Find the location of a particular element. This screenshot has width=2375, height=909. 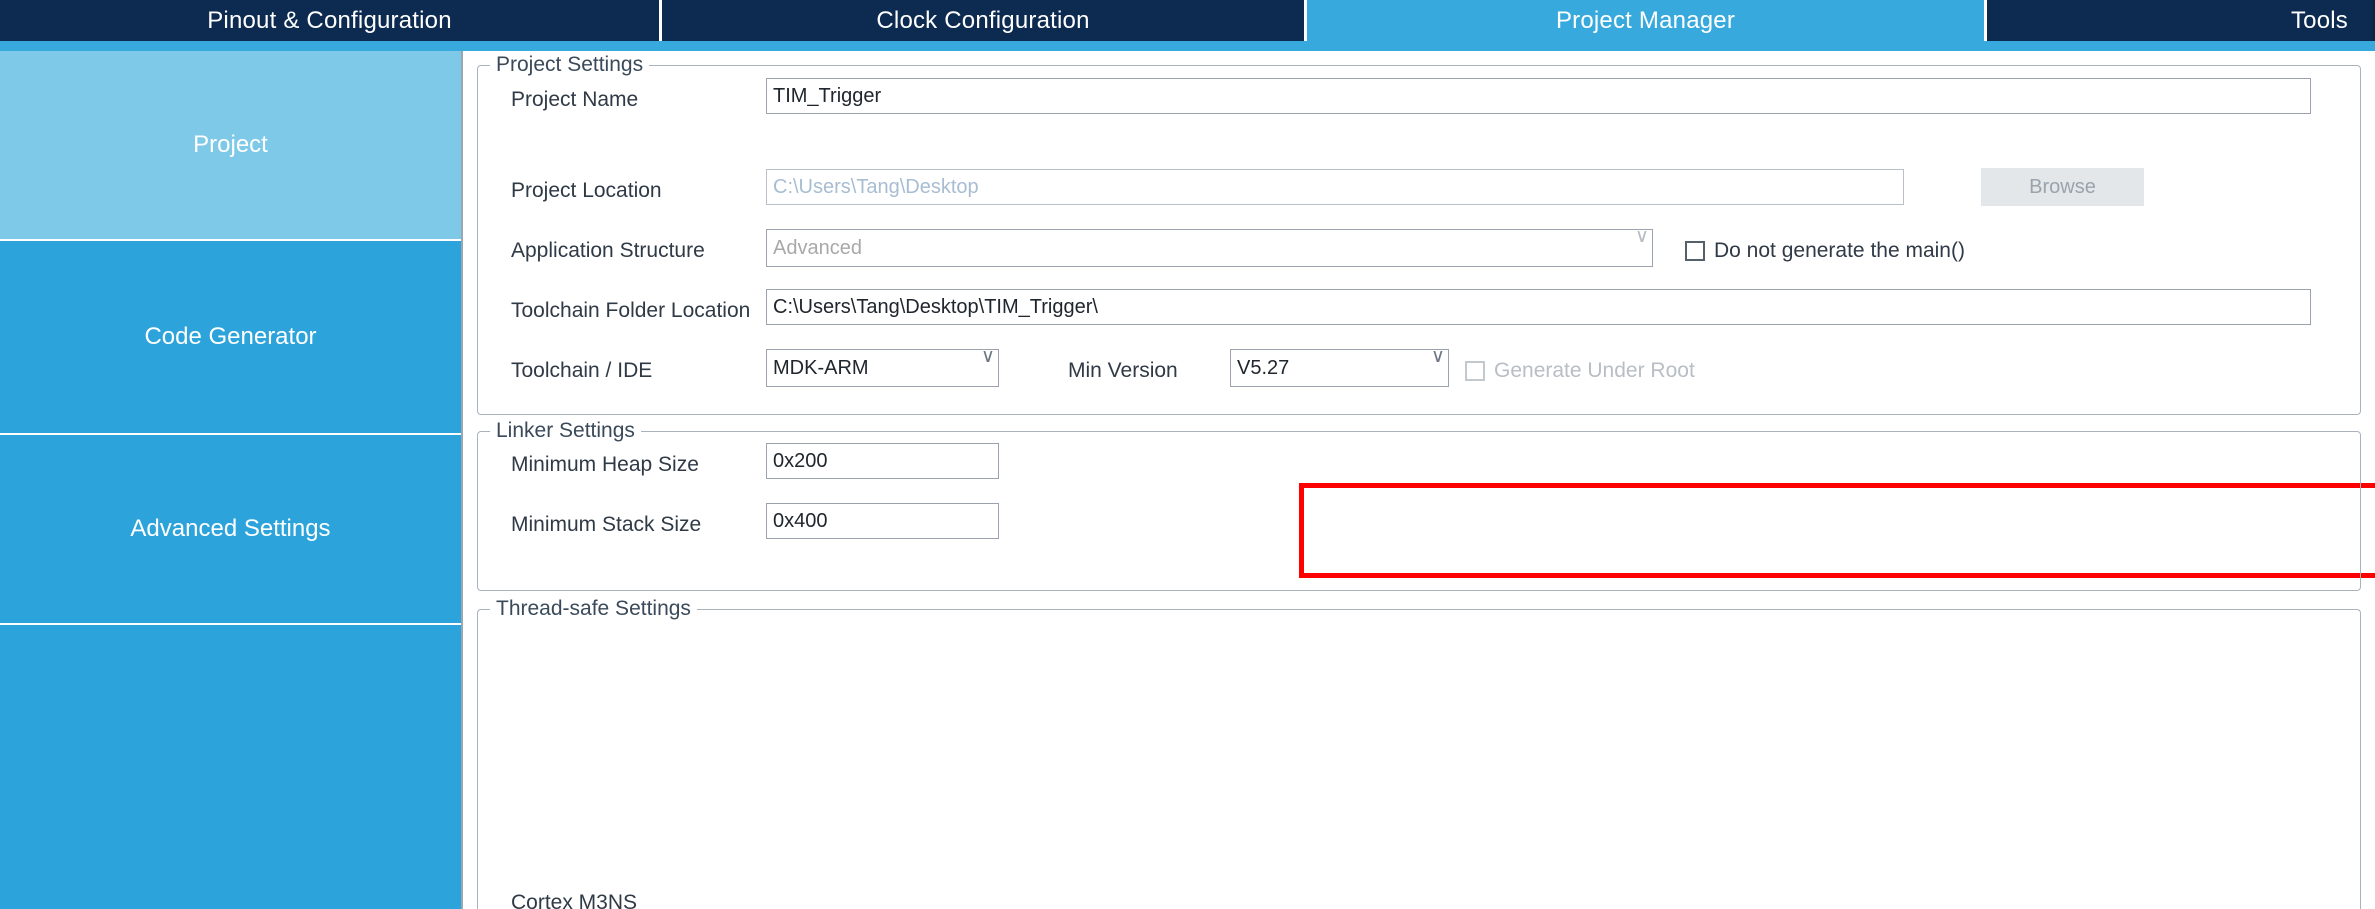

tab-pinout-configuration: Pinout & Configuration is located at coordinates (331, 20).